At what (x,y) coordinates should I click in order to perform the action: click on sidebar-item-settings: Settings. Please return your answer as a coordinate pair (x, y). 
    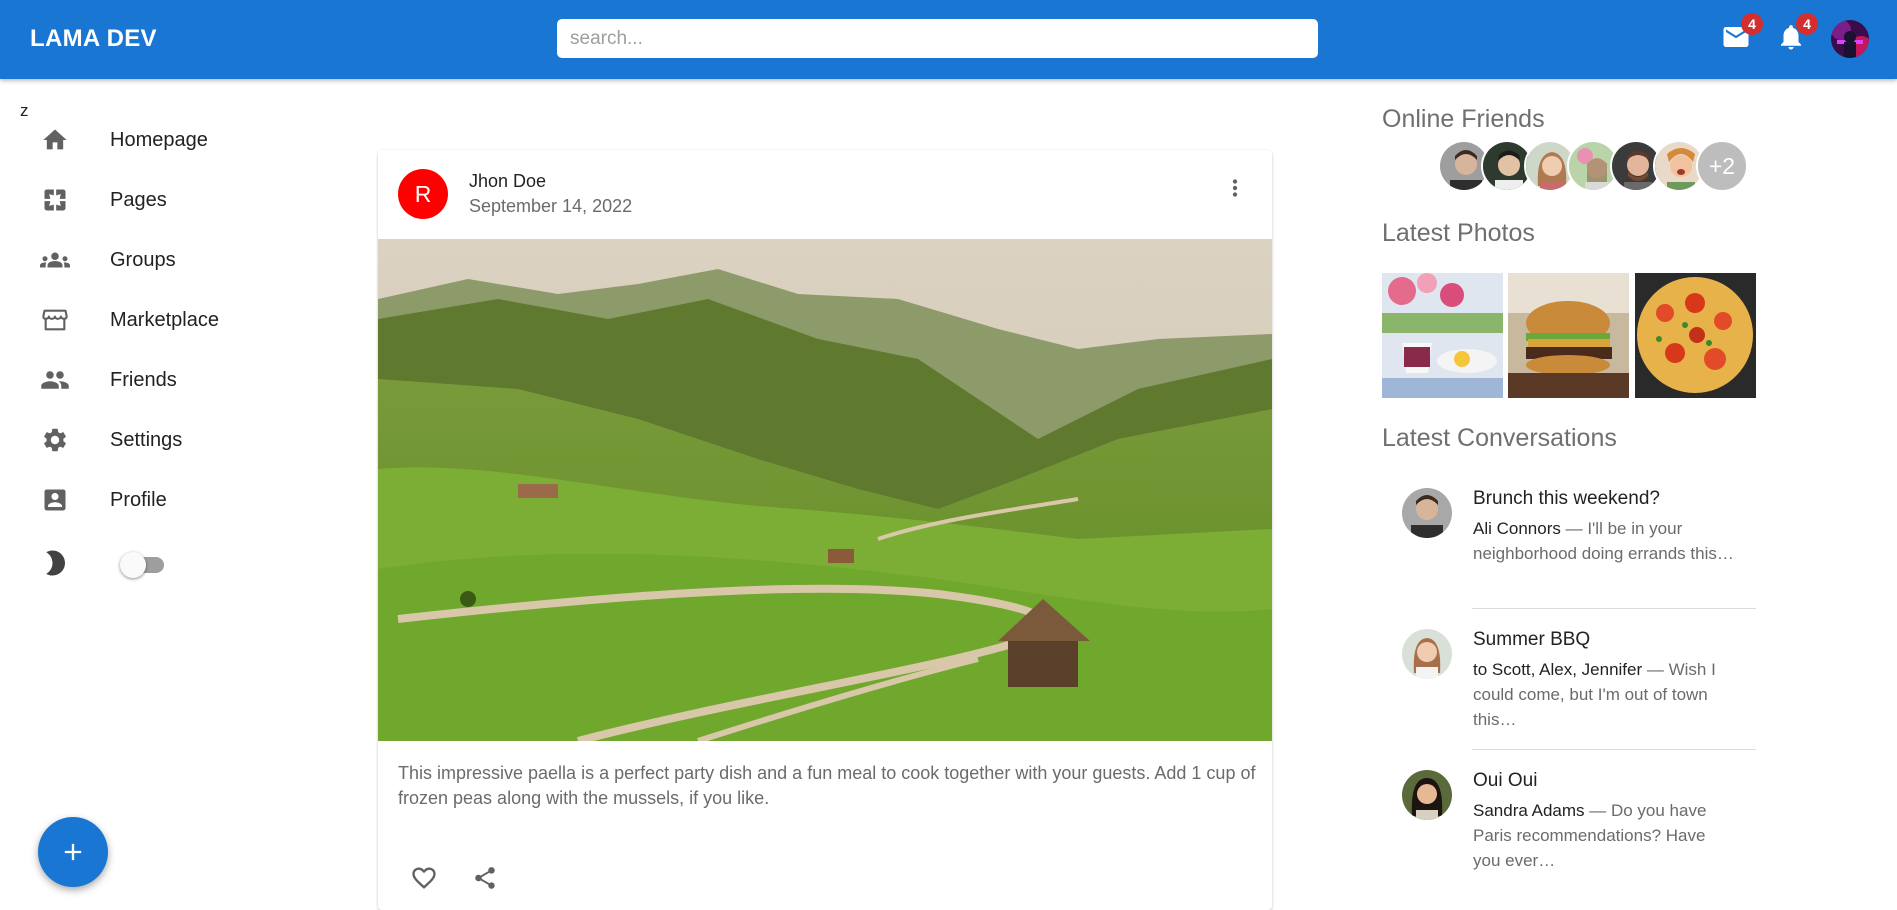
    Looking at the image, I should click on (150, 440).